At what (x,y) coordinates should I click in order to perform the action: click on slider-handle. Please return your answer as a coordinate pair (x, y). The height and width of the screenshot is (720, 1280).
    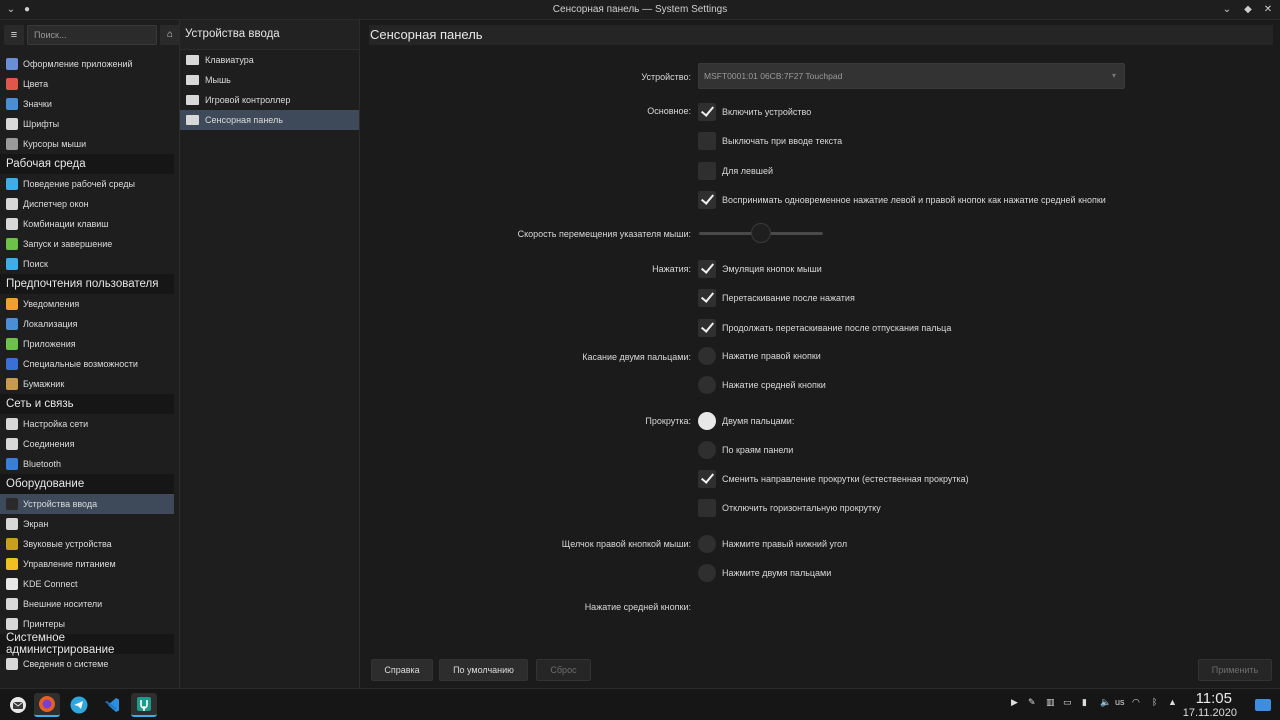
    Looking at the image, I should click on (761, 233).